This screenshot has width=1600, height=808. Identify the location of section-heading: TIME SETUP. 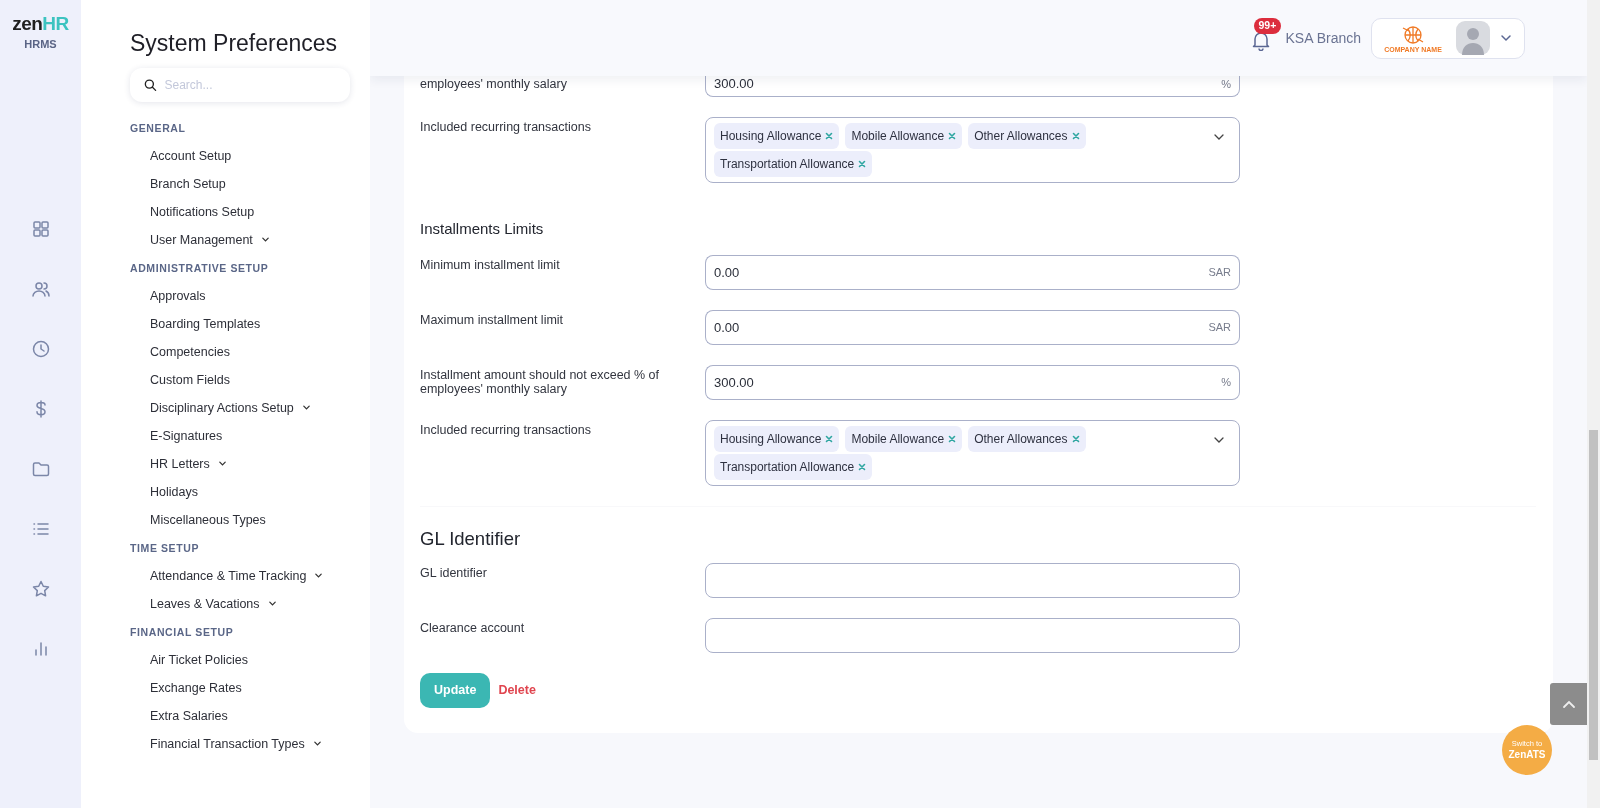
(165, 548).